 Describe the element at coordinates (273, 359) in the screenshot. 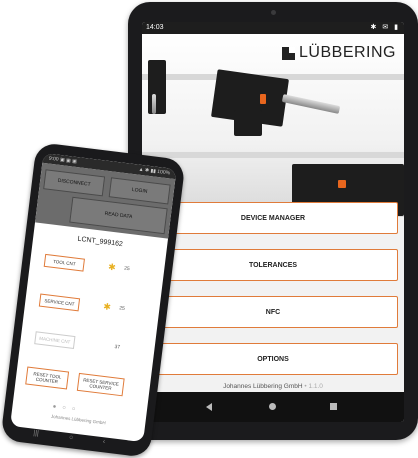

I see `options-button: OPTIONS` at that location.